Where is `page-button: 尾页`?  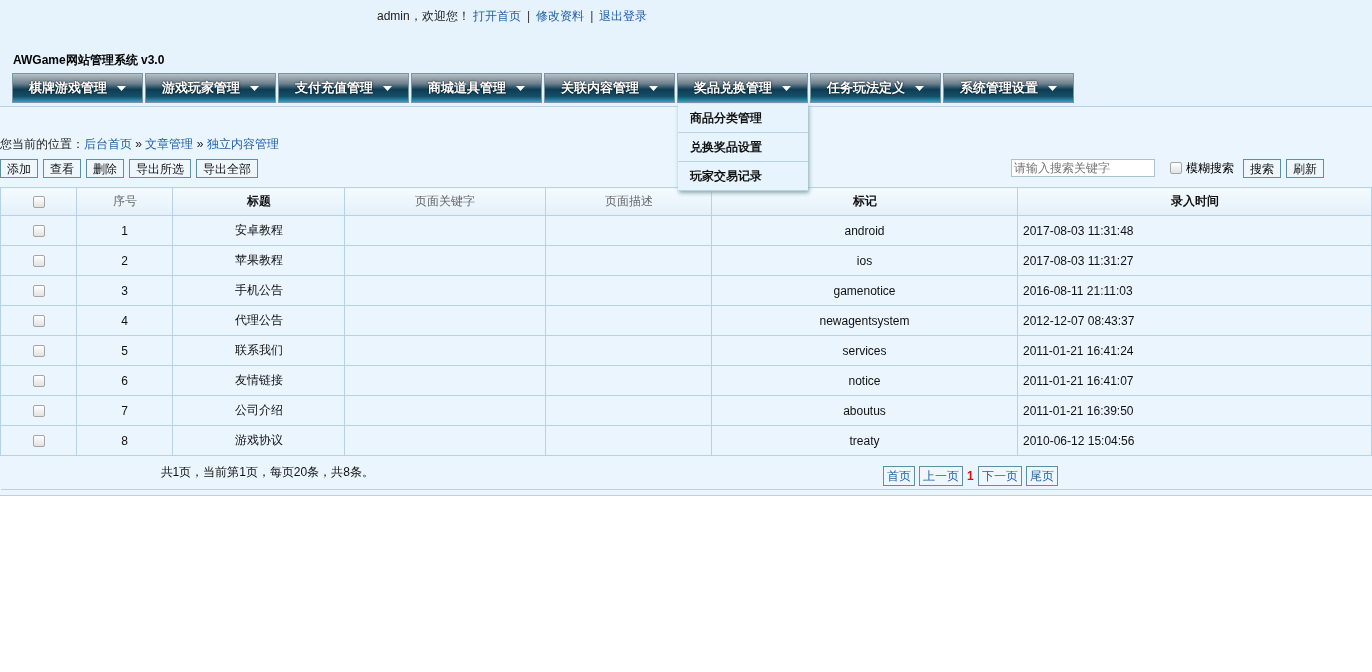 page-button: 尾页 is located at coordinates (1041, 476).